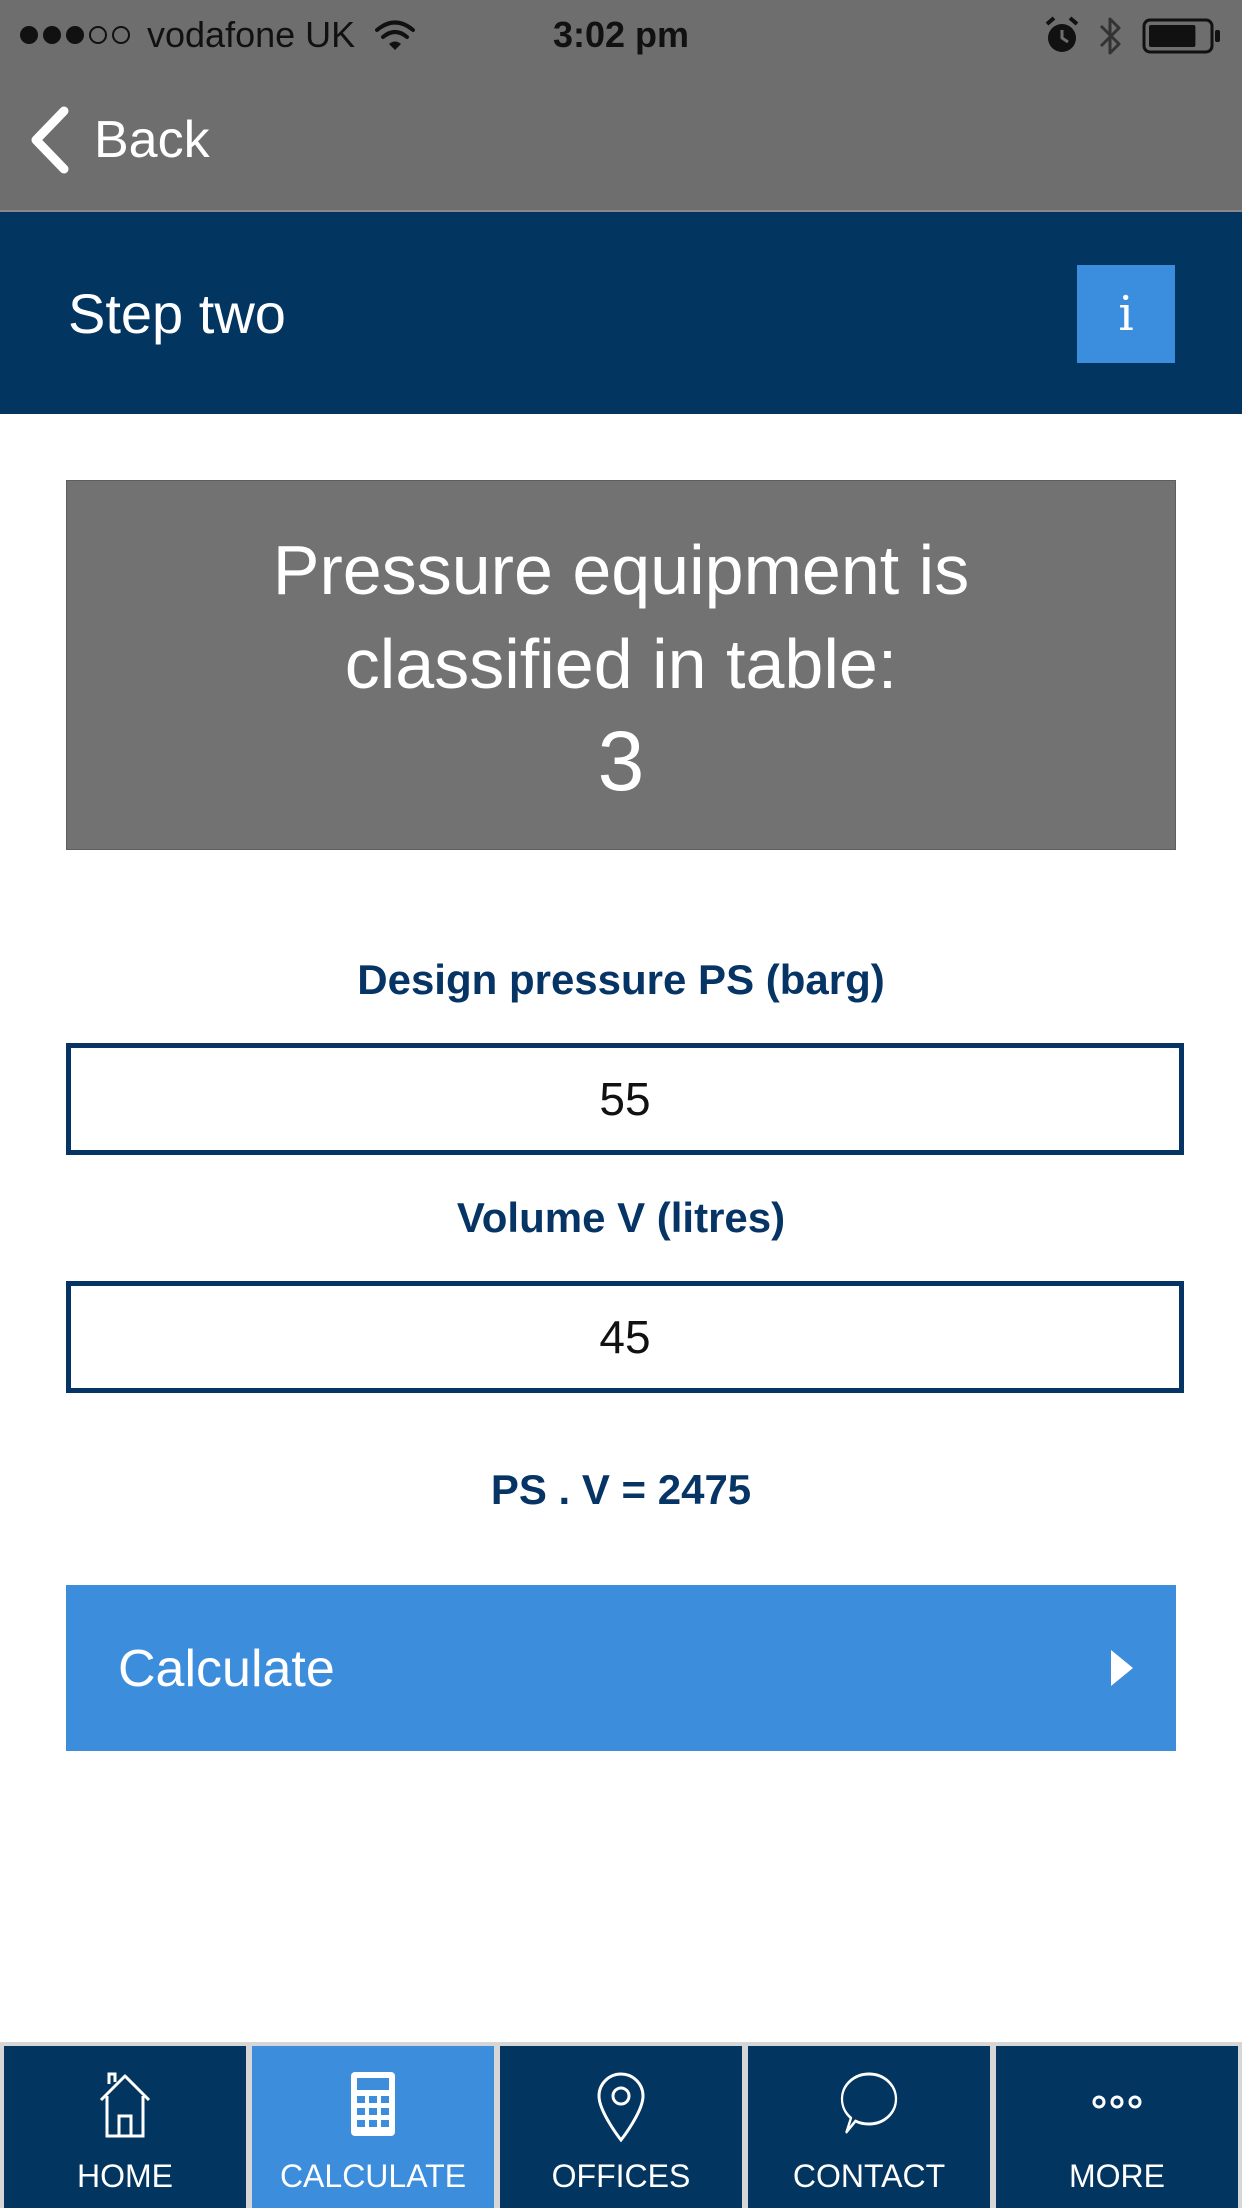 The image size is (1242, 2208). Describe the element at coordinates (869, 2103) in the screenshot. I see `chat-bubble-icon` at that location.